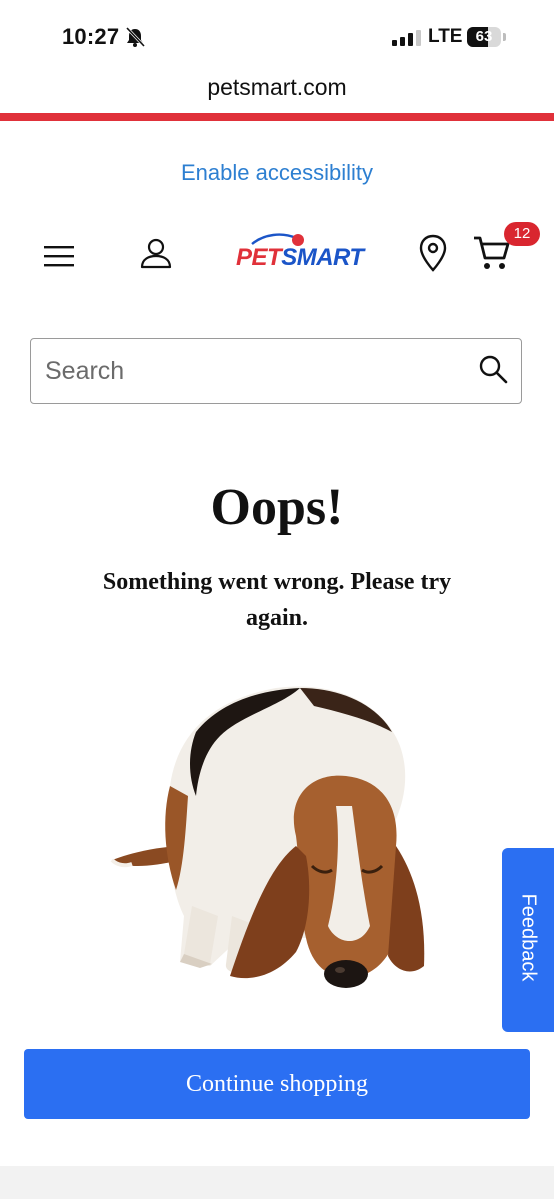 This screenshot has height=1199, width=554. What do you see at coordinates (433, 253) in the screenshot?
I see `location-pin-icon` at bounding box center [433, 253].